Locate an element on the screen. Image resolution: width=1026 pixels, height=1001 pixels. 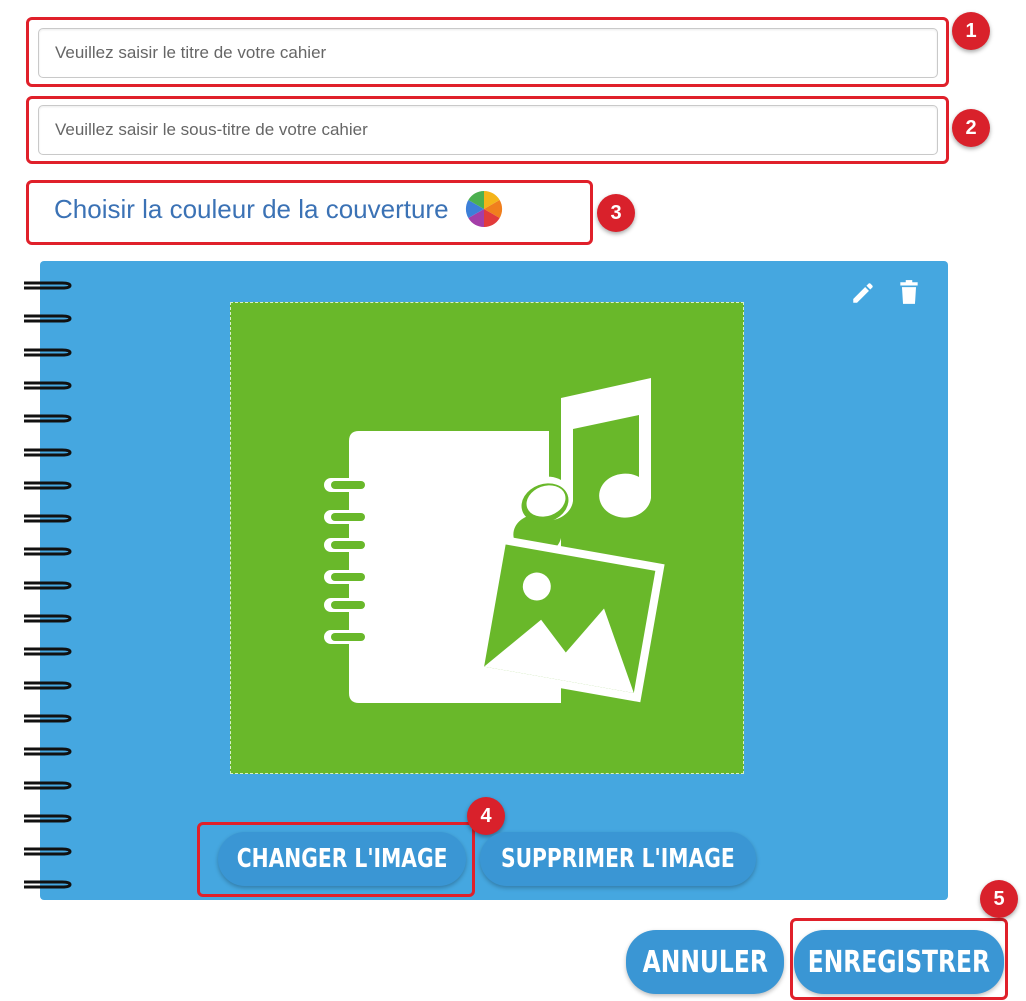
choose-cover-color-label: Choisir la couleur de la couverture is located at coordinates (251, 208).